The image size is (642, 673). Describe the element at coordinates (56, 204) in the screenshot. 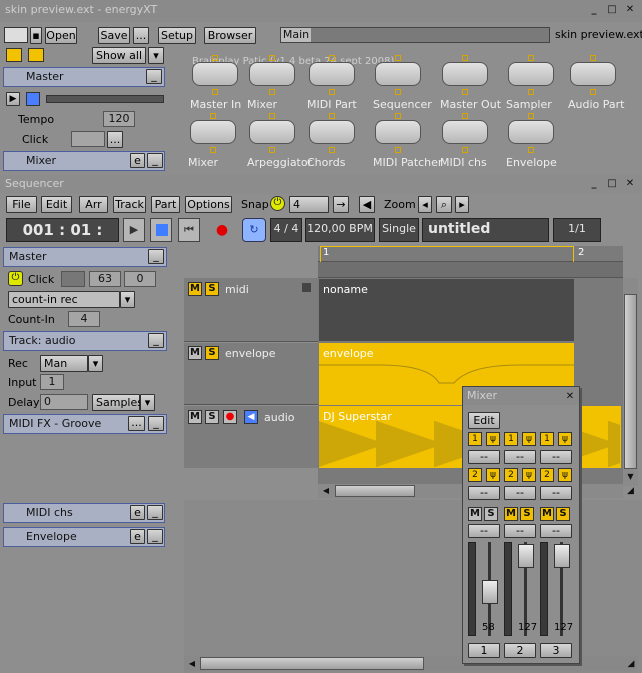

I see `seq-menu-edit: Edit` at that location.